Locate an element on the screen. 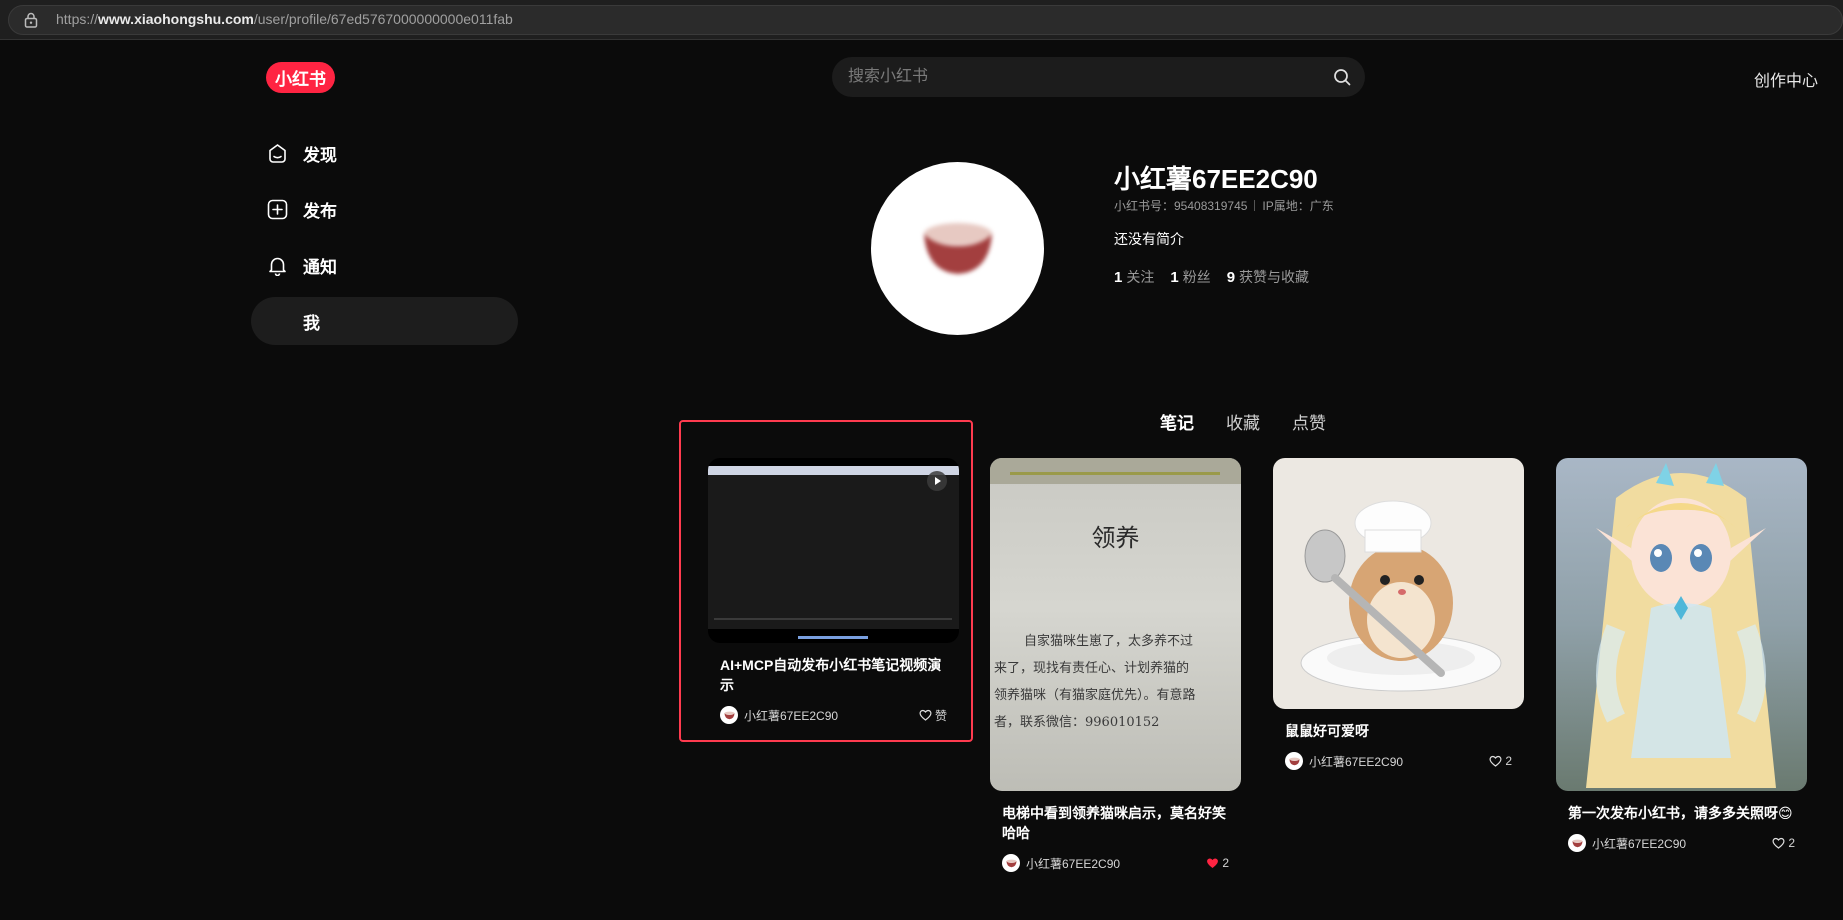  search-bar is located at coordinates (1098, 77).